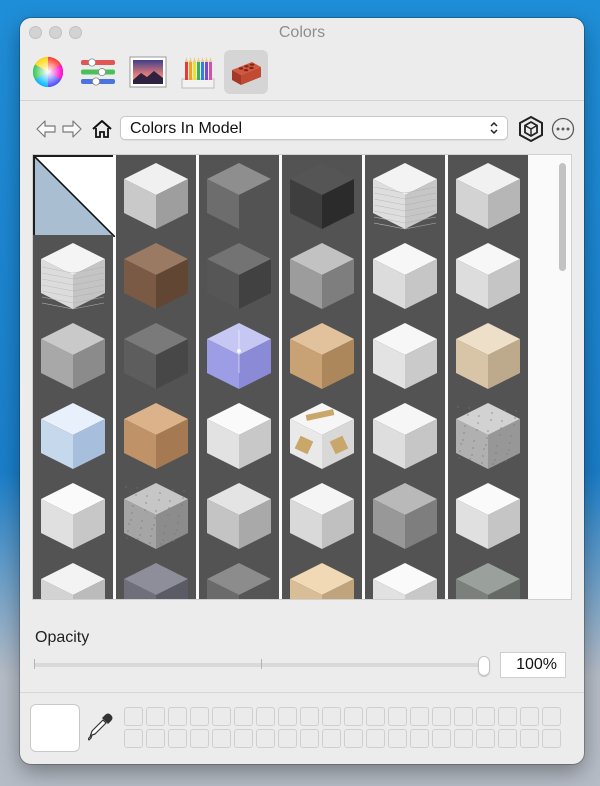 The width and height of the screenshot is (600, 786). I want to click on ellipsis-icon, so click(563, 129).